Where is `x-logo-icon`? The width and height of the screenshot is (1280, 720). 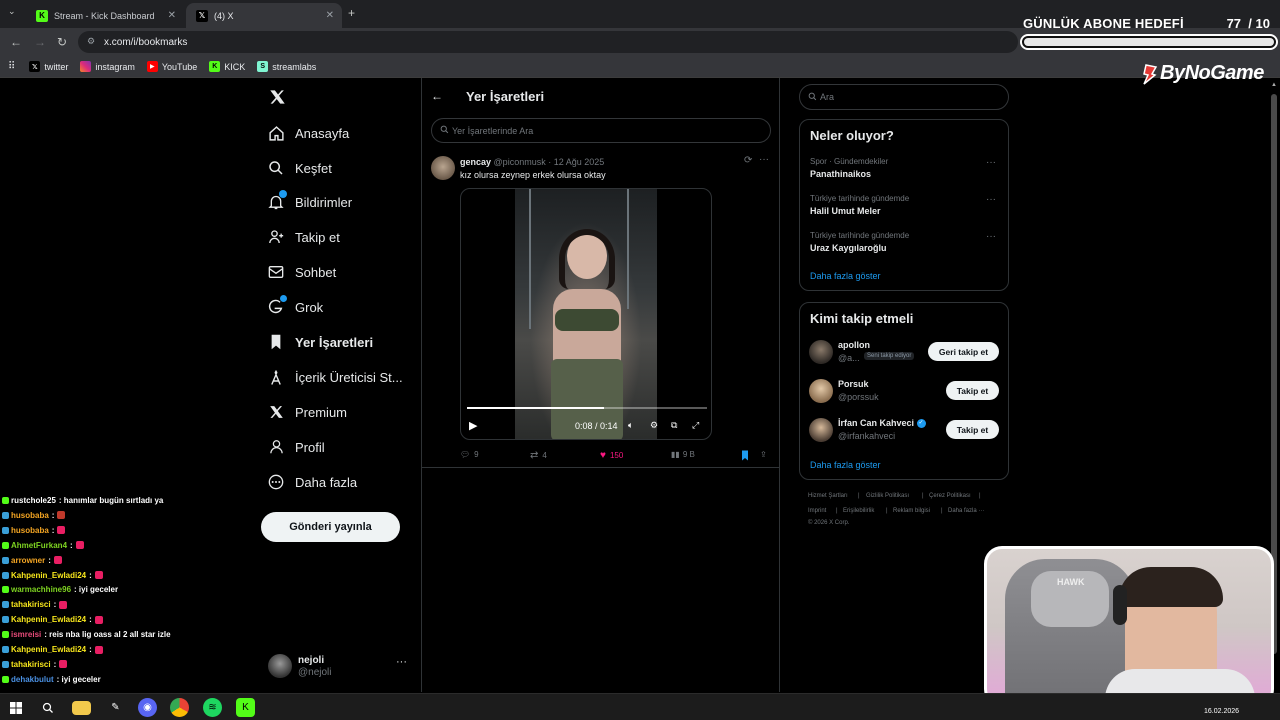
x-logo-icon is located at coordinates (277, 97).